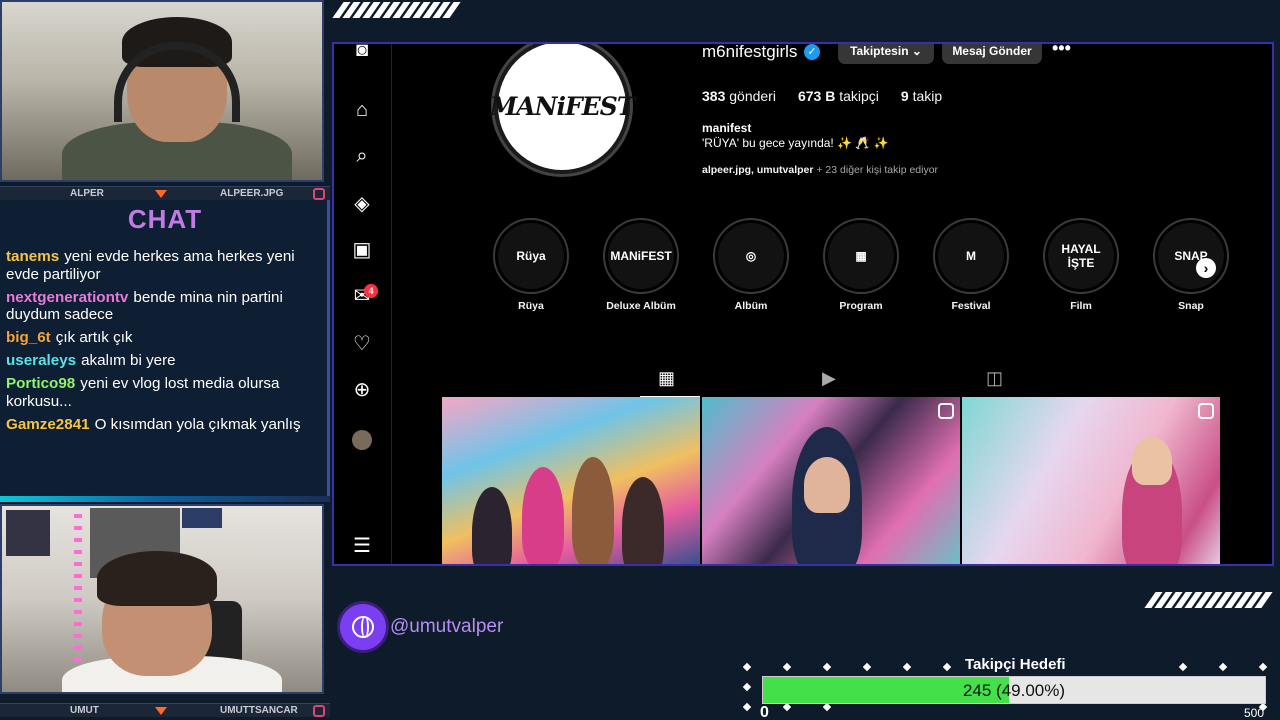 Image resolution: width=1280 pixels, height=720 pixels. What do you see at coordinates (41, 383) in the screenshot?
I see `chat-username: Portico98` at bounding box center [41, 383].